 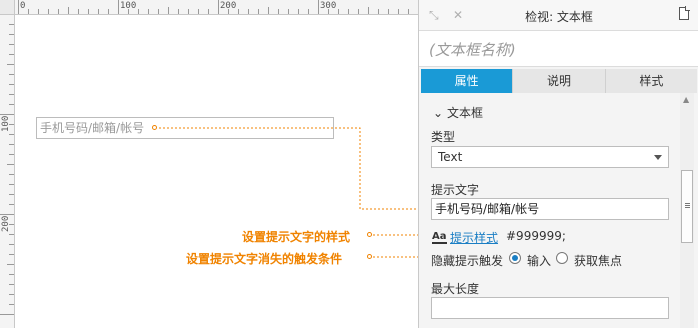 What do you see at coordinates (465, 113) in the screenshot?
I see `section-title: 文本框` at bounding box center [465, 113].